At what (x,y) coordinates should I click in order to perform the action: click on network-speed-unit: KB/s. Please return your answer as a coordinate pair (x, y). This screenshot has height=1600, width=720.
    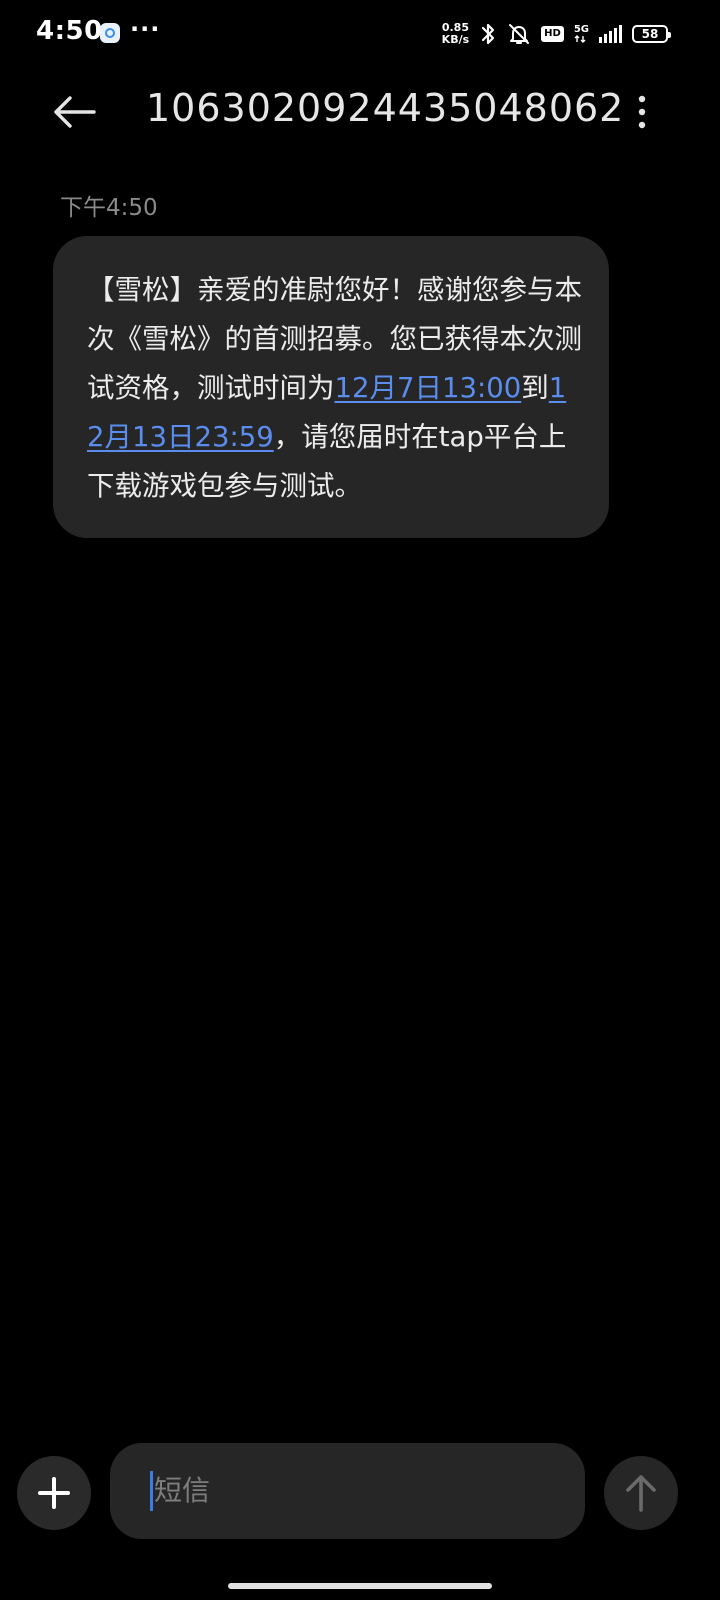
    Looking at the image, I should click on (455, 39).